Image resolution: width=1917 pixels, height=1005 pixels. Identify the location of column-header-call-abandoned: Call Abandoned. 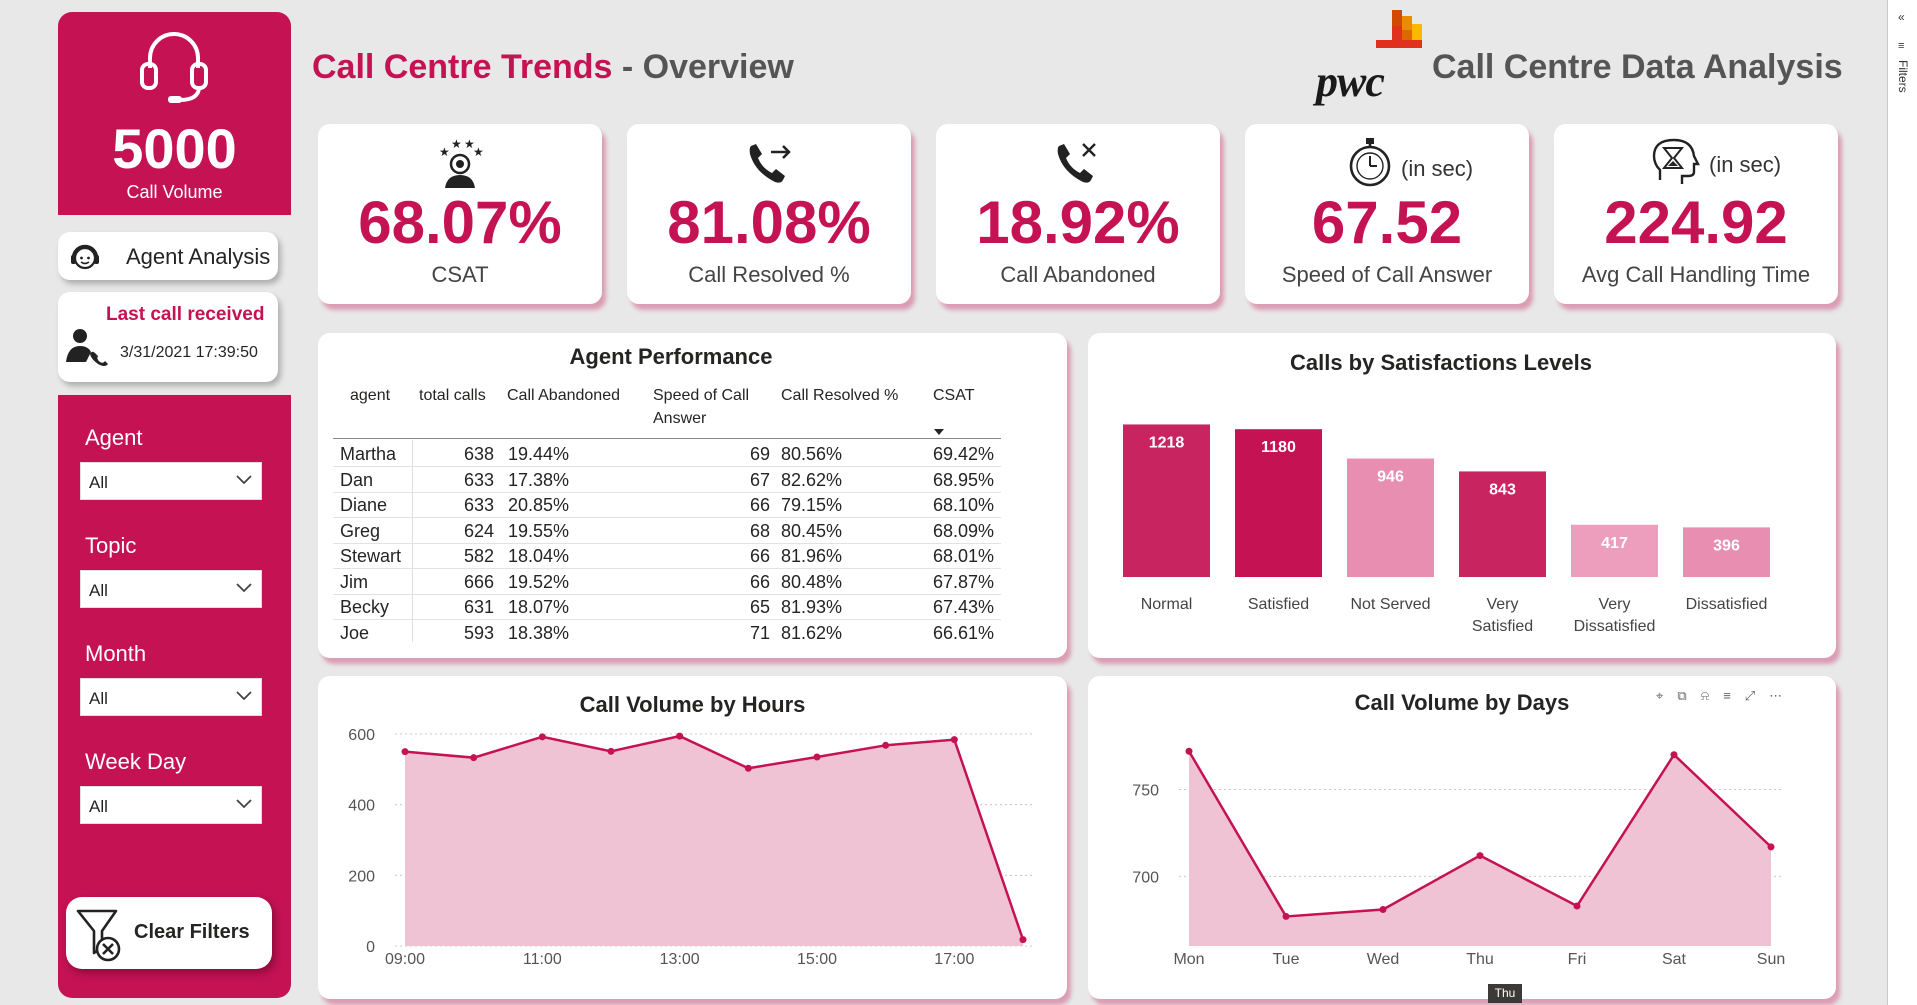
(563, 396).